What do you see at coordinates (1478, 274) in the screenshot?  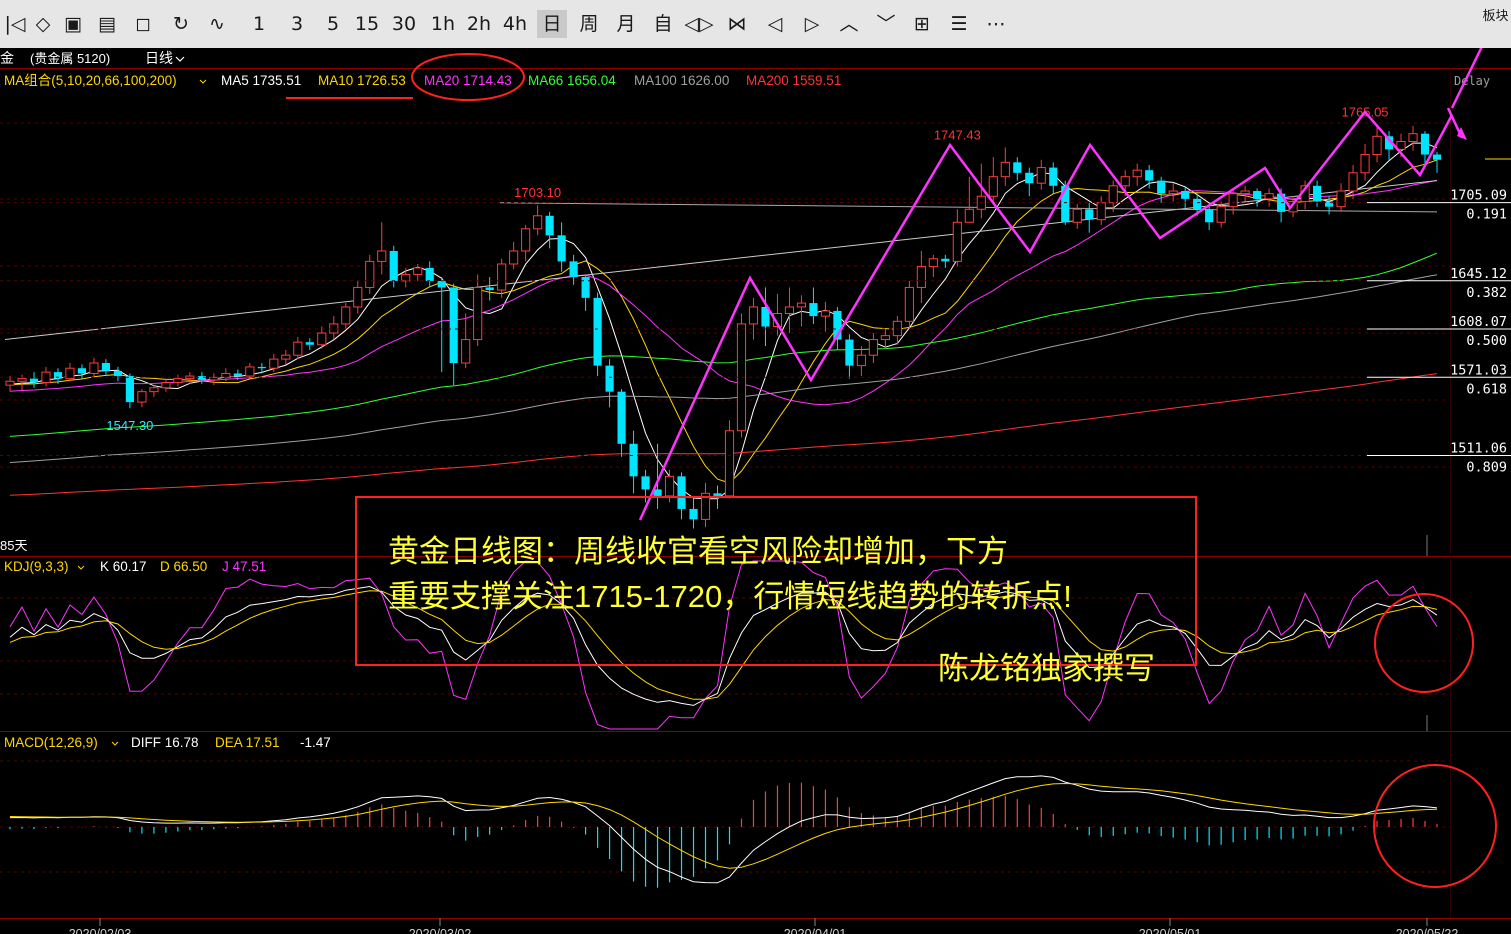 I see `fib-price-label: 1645.12` at bounding box center [1478, 274].